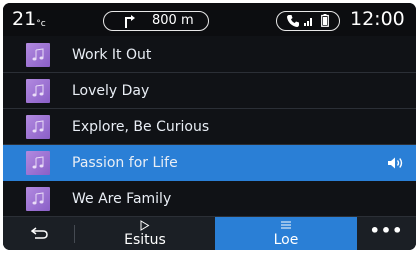  I want to click on navigation-instruction: 800 m, so click(156, 21).